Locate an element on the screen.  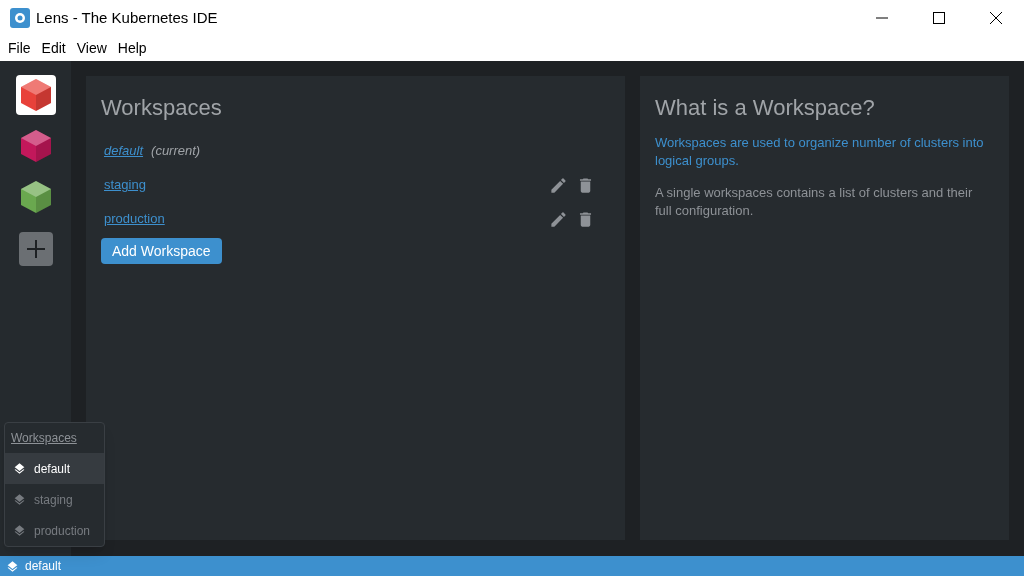
highlight-text: Workspaces are used to organize number of clusters into logical groups. is located at coordinates (820, 152).